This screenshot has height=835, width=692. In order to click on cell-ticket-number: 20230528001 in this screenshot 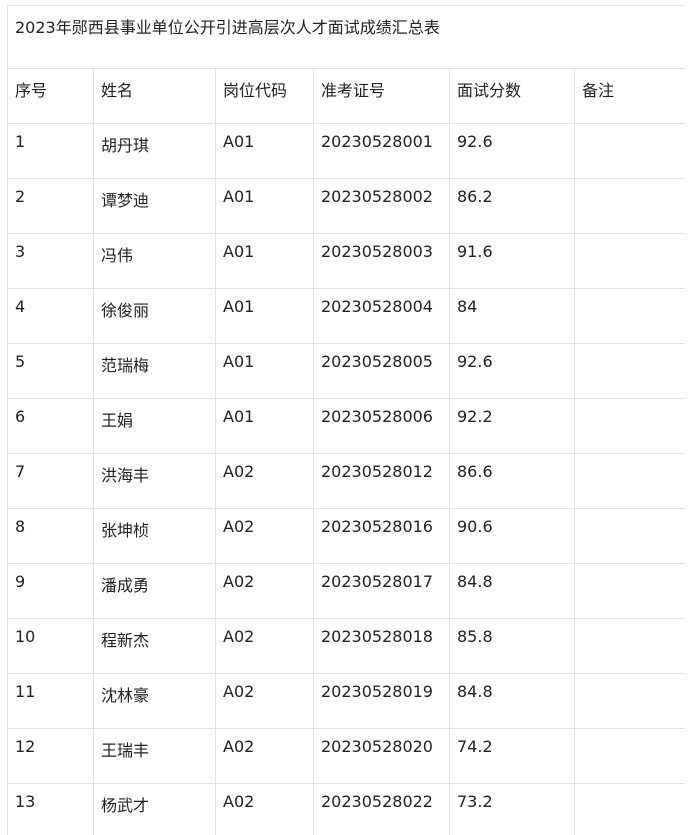, I will do `click(382, 151)`.